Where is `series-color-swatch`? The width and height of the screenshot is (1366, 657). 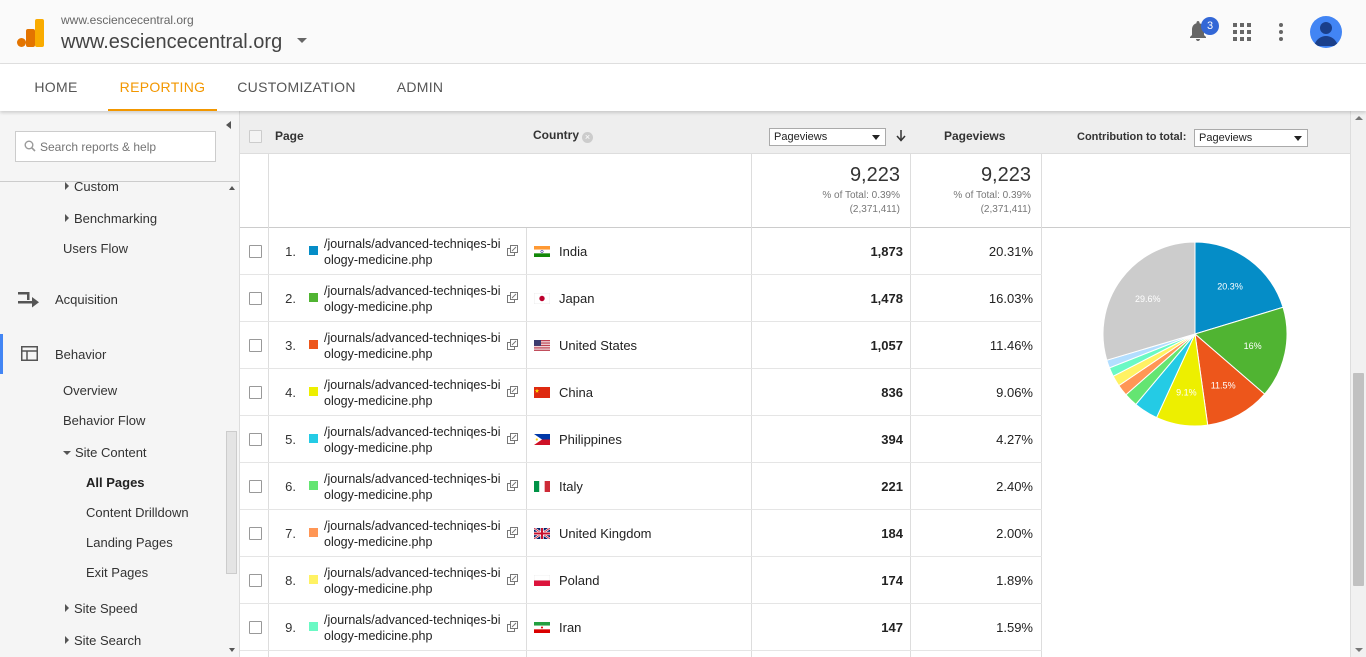 series-color-swatch is located at coordinates (313, 485).